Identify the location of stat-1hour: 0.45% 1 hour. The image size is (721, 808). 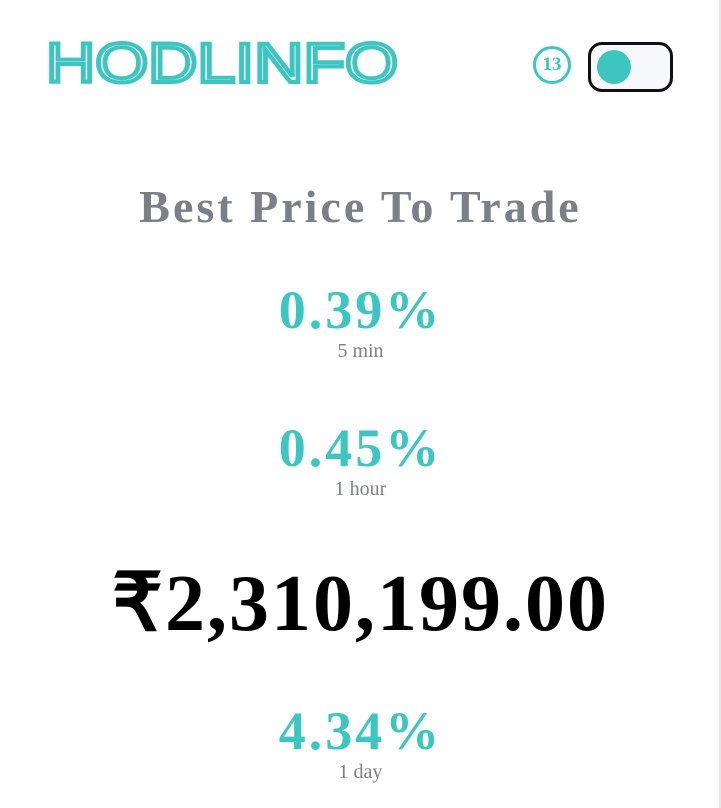
(360, 459).